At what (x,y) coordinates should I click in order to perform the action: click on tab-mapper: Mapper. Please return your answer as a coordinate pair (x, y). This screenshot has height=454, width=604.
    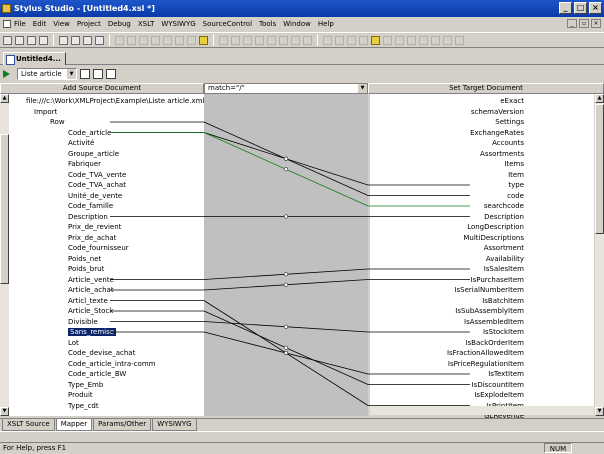
    Looking at the image, I should click on (74, 425).